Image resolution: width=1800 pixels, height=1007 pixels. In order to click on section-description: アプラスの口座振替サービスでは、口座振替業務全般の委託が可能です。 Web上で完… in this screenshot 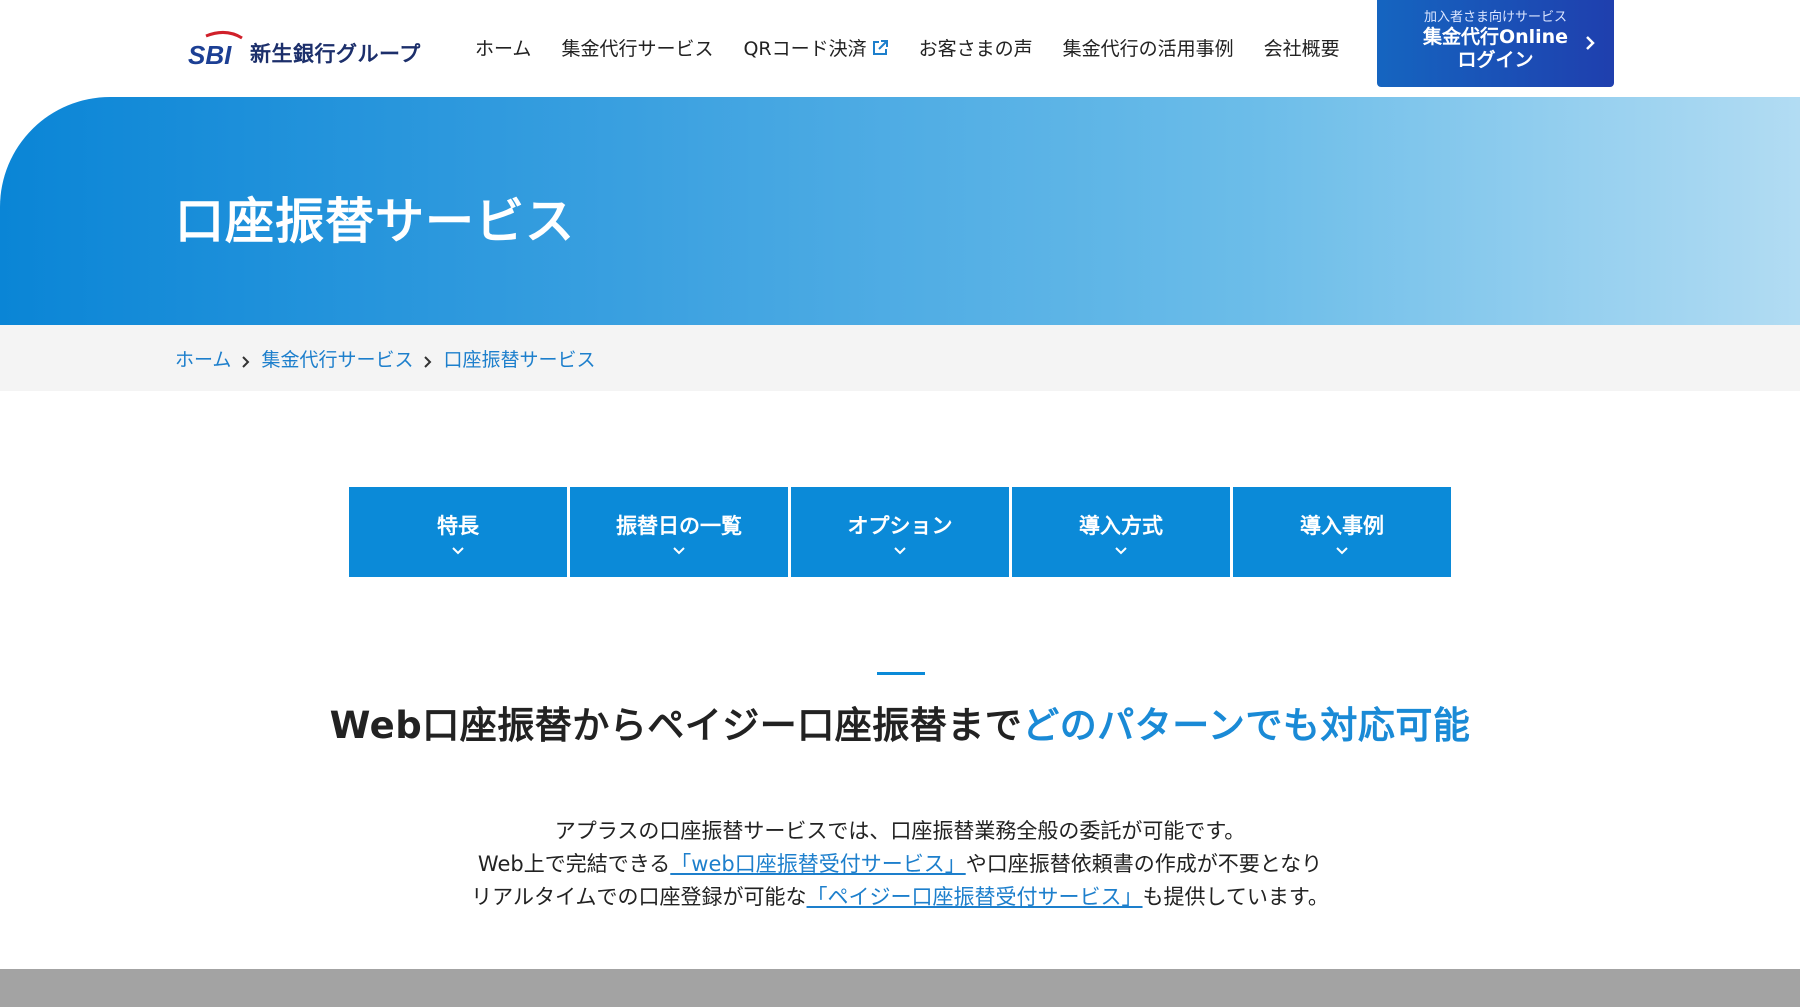, I will do `click(900, 864)`.